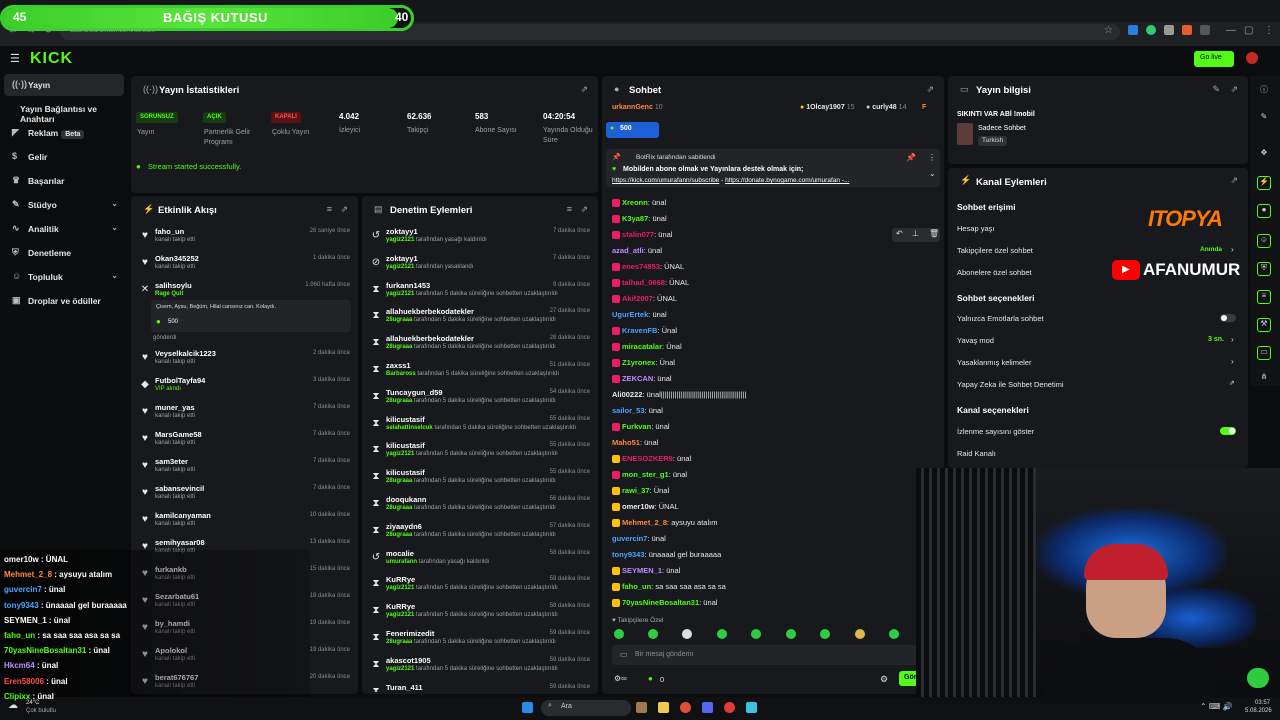 The height and width of the screenshot is (720, 1280). Describe the element at coordinates (51, 59) in the screenshot. I see `kick-logo: KICK` at that location.